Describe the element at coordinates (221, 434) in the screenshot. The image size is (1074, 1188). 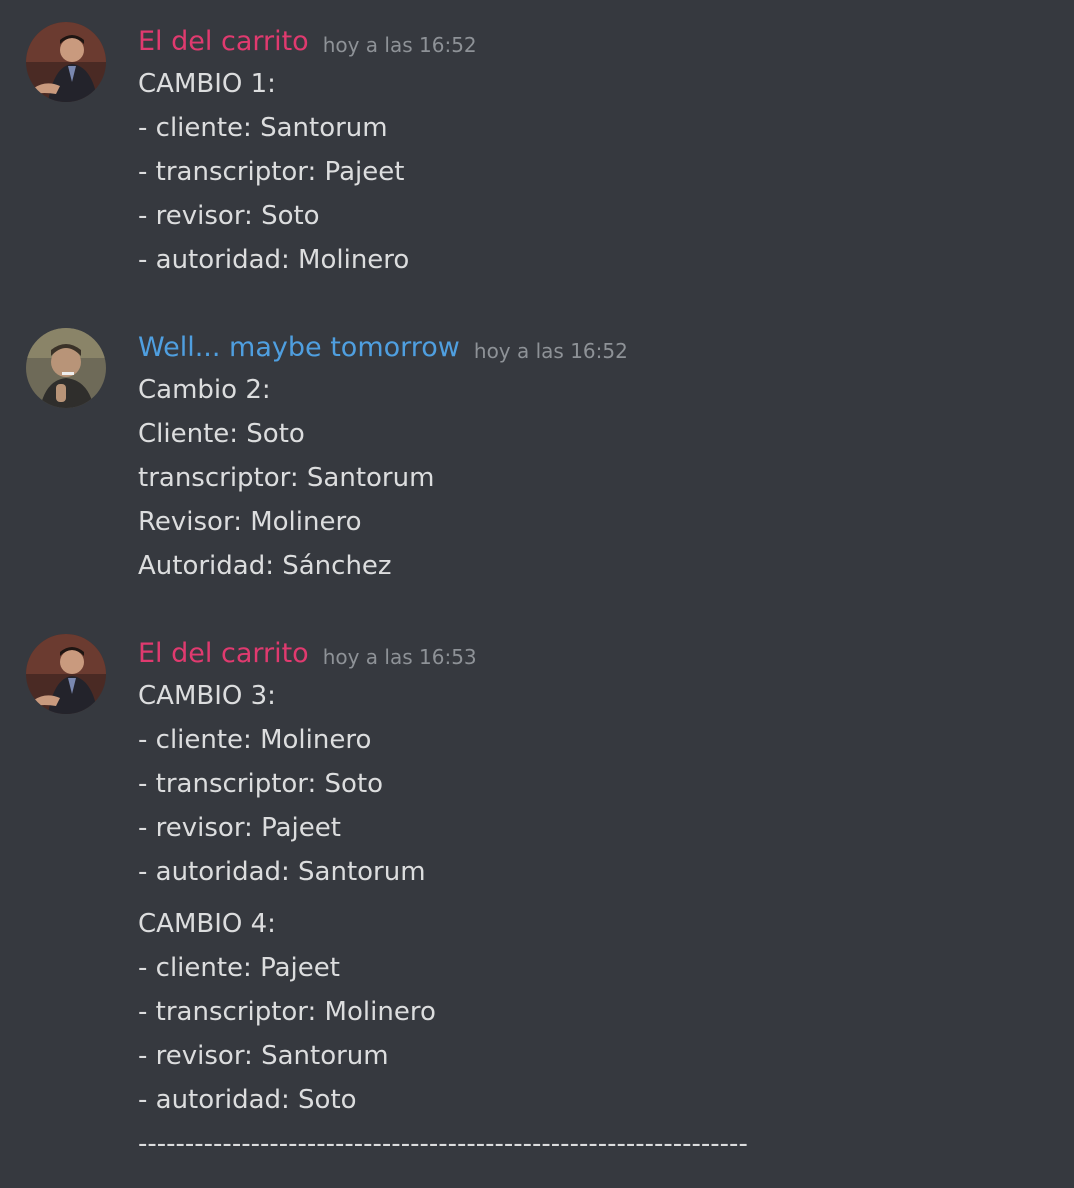
I see `message-line: Cliente: Soto` at that location.